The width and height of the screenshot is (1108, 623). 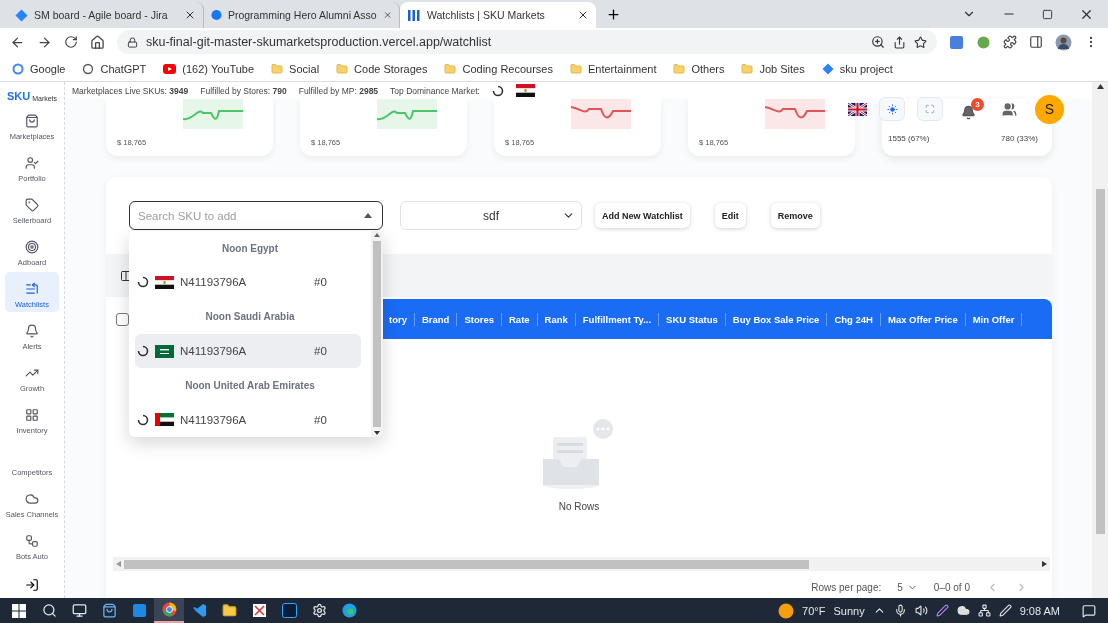 I want to click on columns-icon, so click(x=126, y=275).